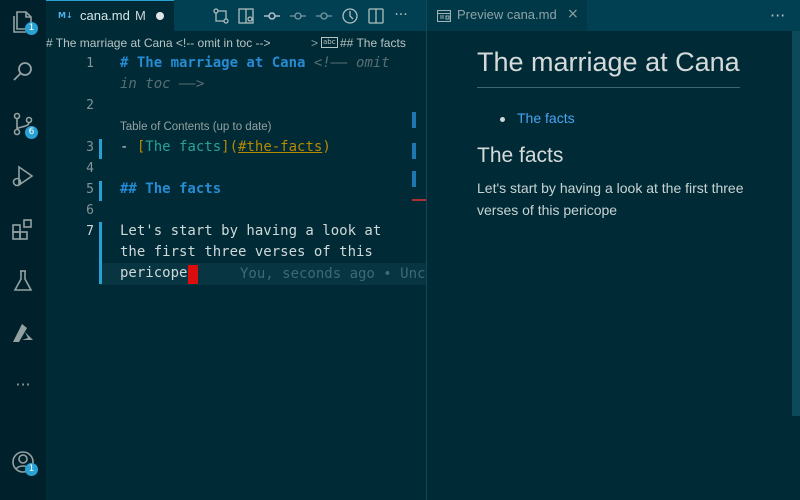 The height and width of the screenshot is (500, 800). Describe the element at coordinates (234, 147) in the screenshot. I see `paren-token: (` at that location.